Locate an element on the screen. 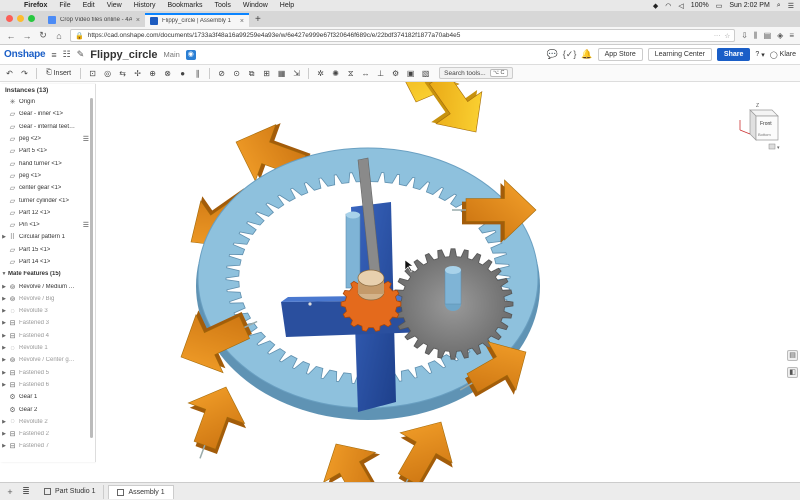  wifi-icon: ◠ is located at coordinates (668, 6).